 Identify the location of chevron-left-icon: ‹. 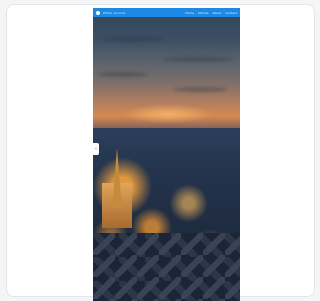
(96, 148).